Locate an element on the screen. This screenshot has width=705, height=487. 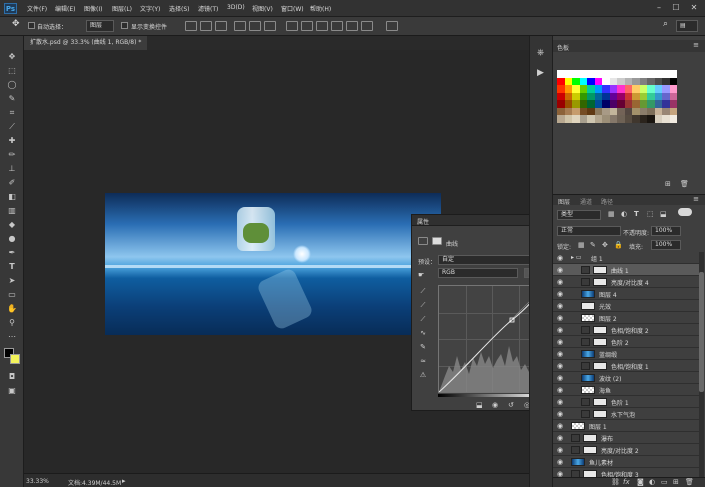
lock-pixels-icon: ✎ is located at coordinates (593, 245).